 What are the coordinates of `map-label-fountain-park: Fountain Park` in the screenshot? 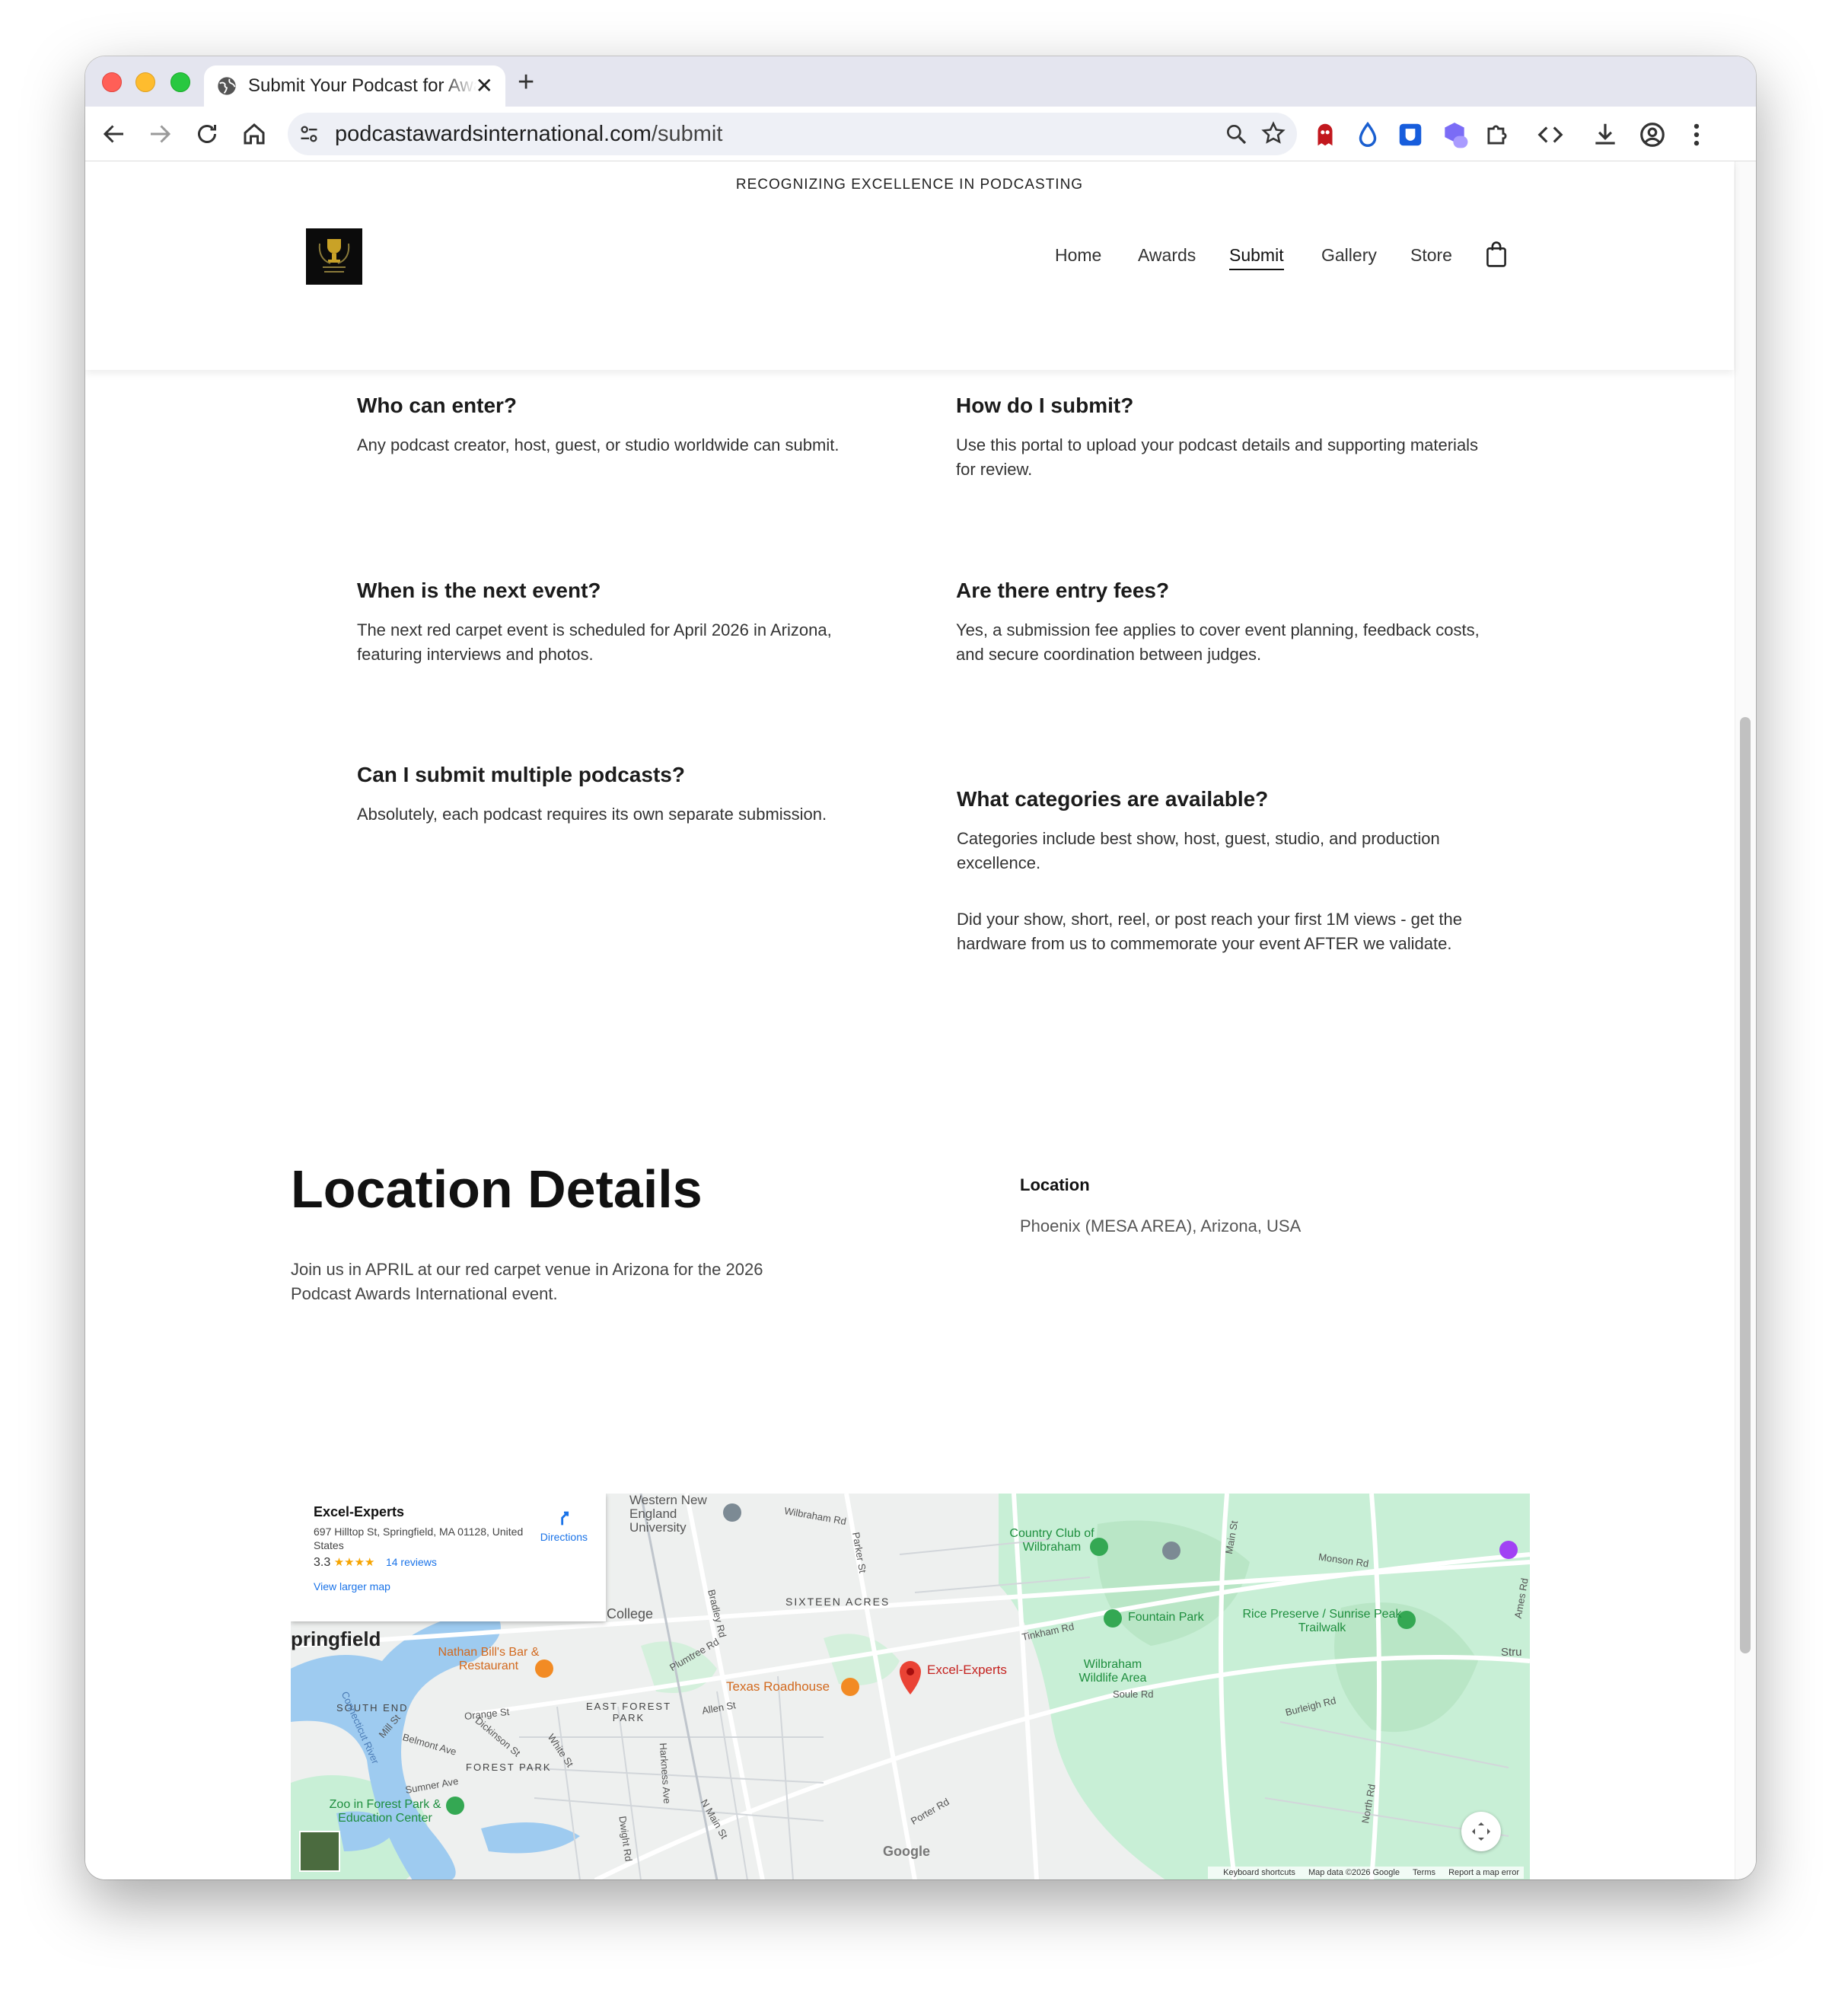 It's located at (1166, 1618).